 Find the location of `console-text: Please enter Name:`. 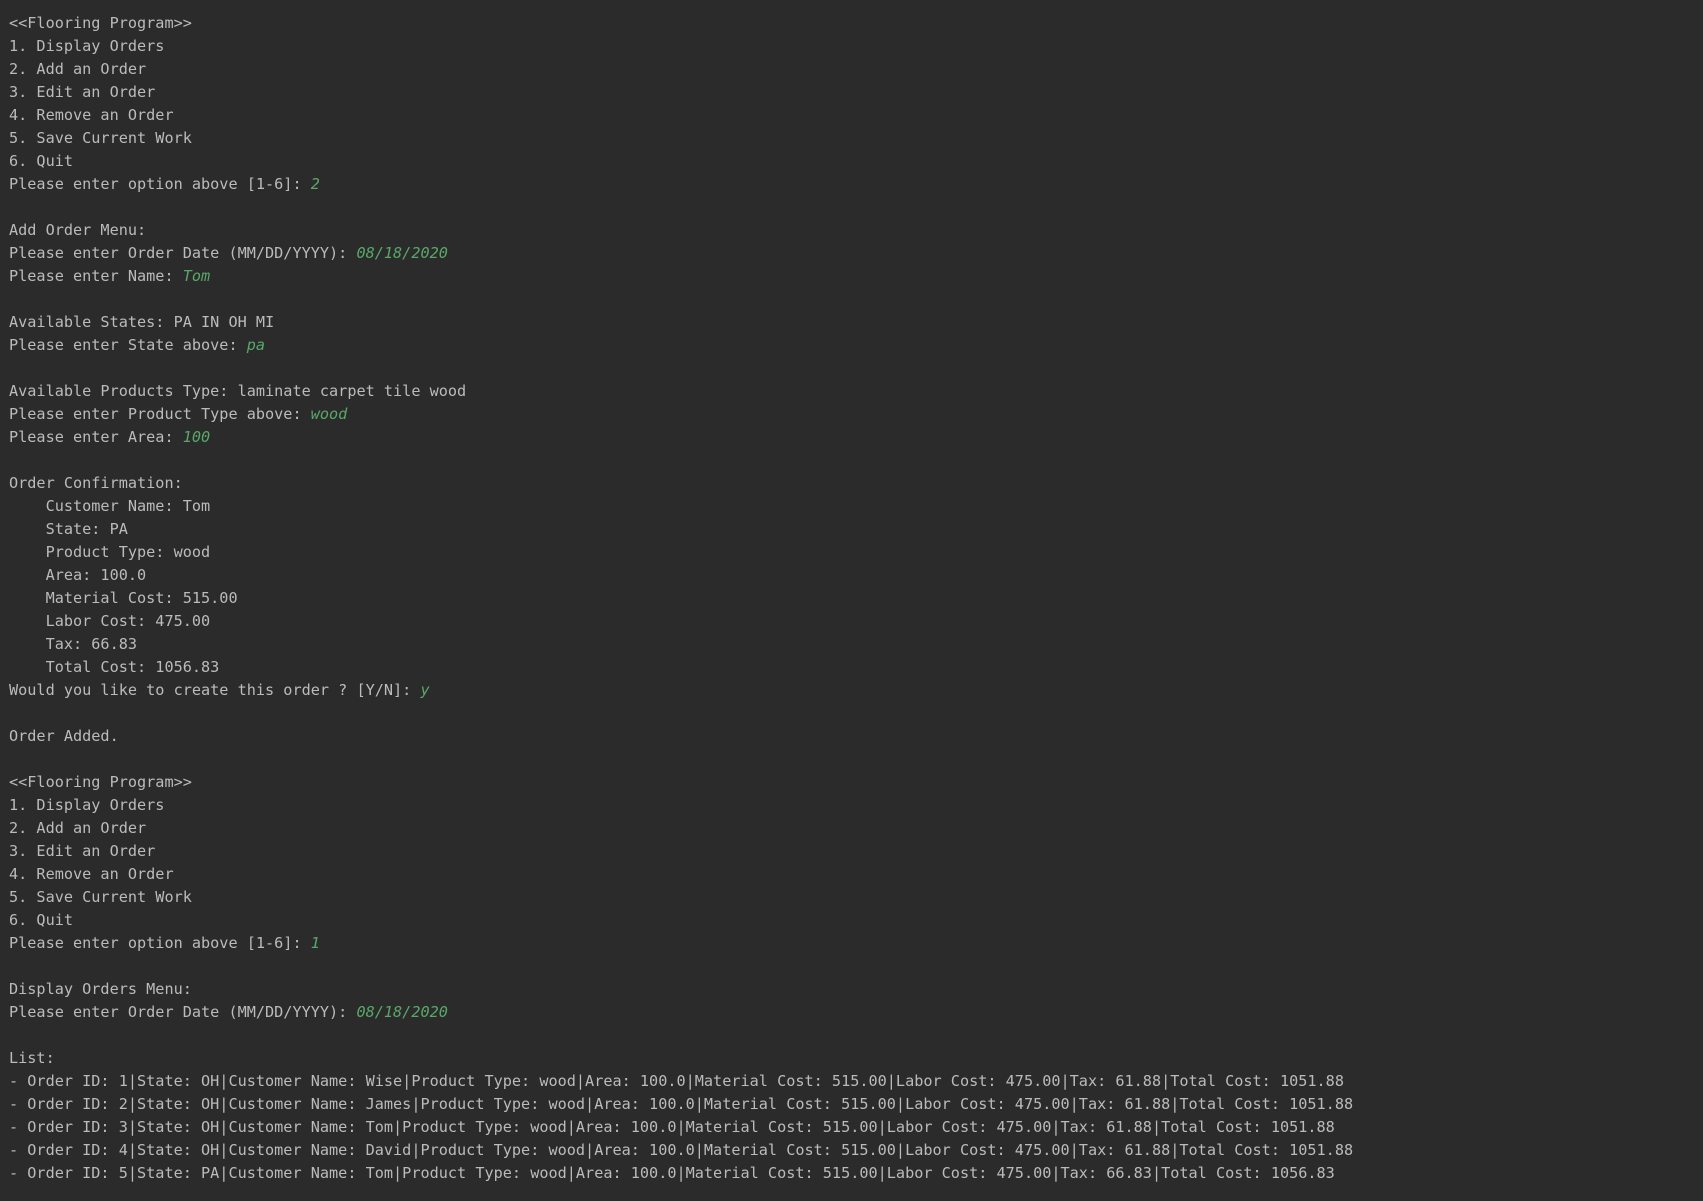

console-text: Please enter Name: is located at coordinates (96, 276).